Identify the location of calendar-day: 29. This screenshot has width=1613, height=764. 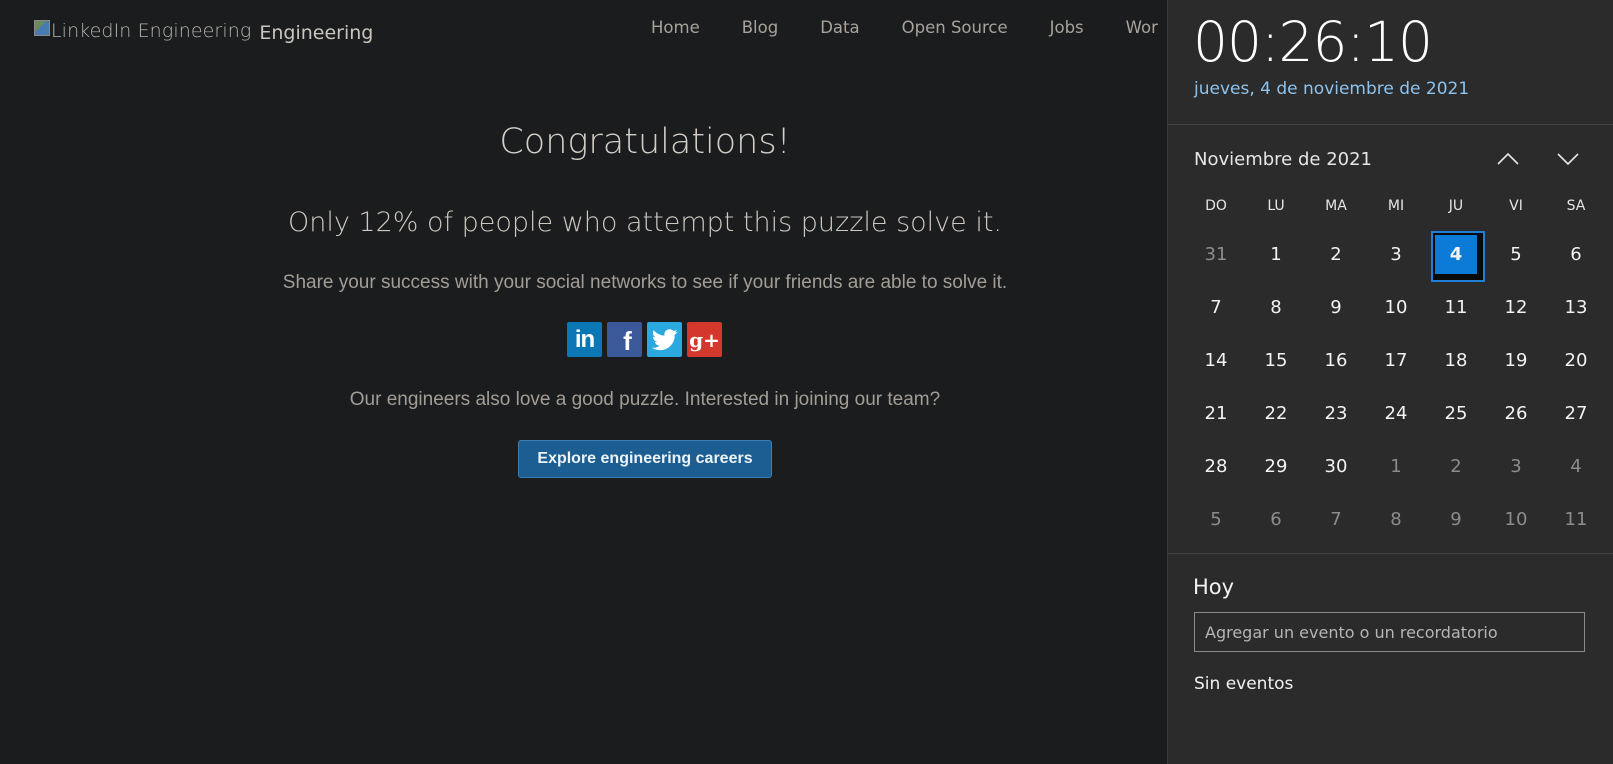
(1276, 466).